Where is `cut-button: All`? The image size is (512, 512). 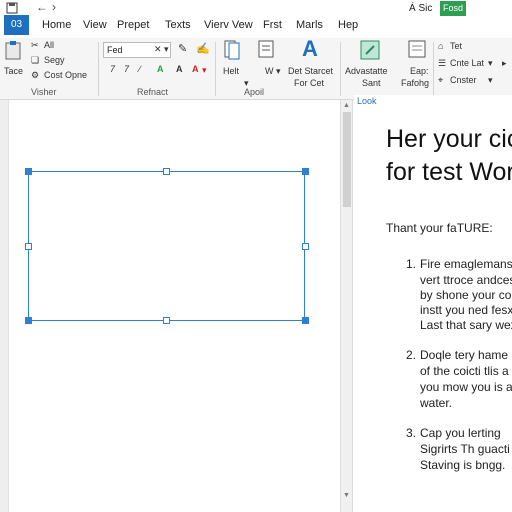 cut-button: All is located at coordinates (49, 45).